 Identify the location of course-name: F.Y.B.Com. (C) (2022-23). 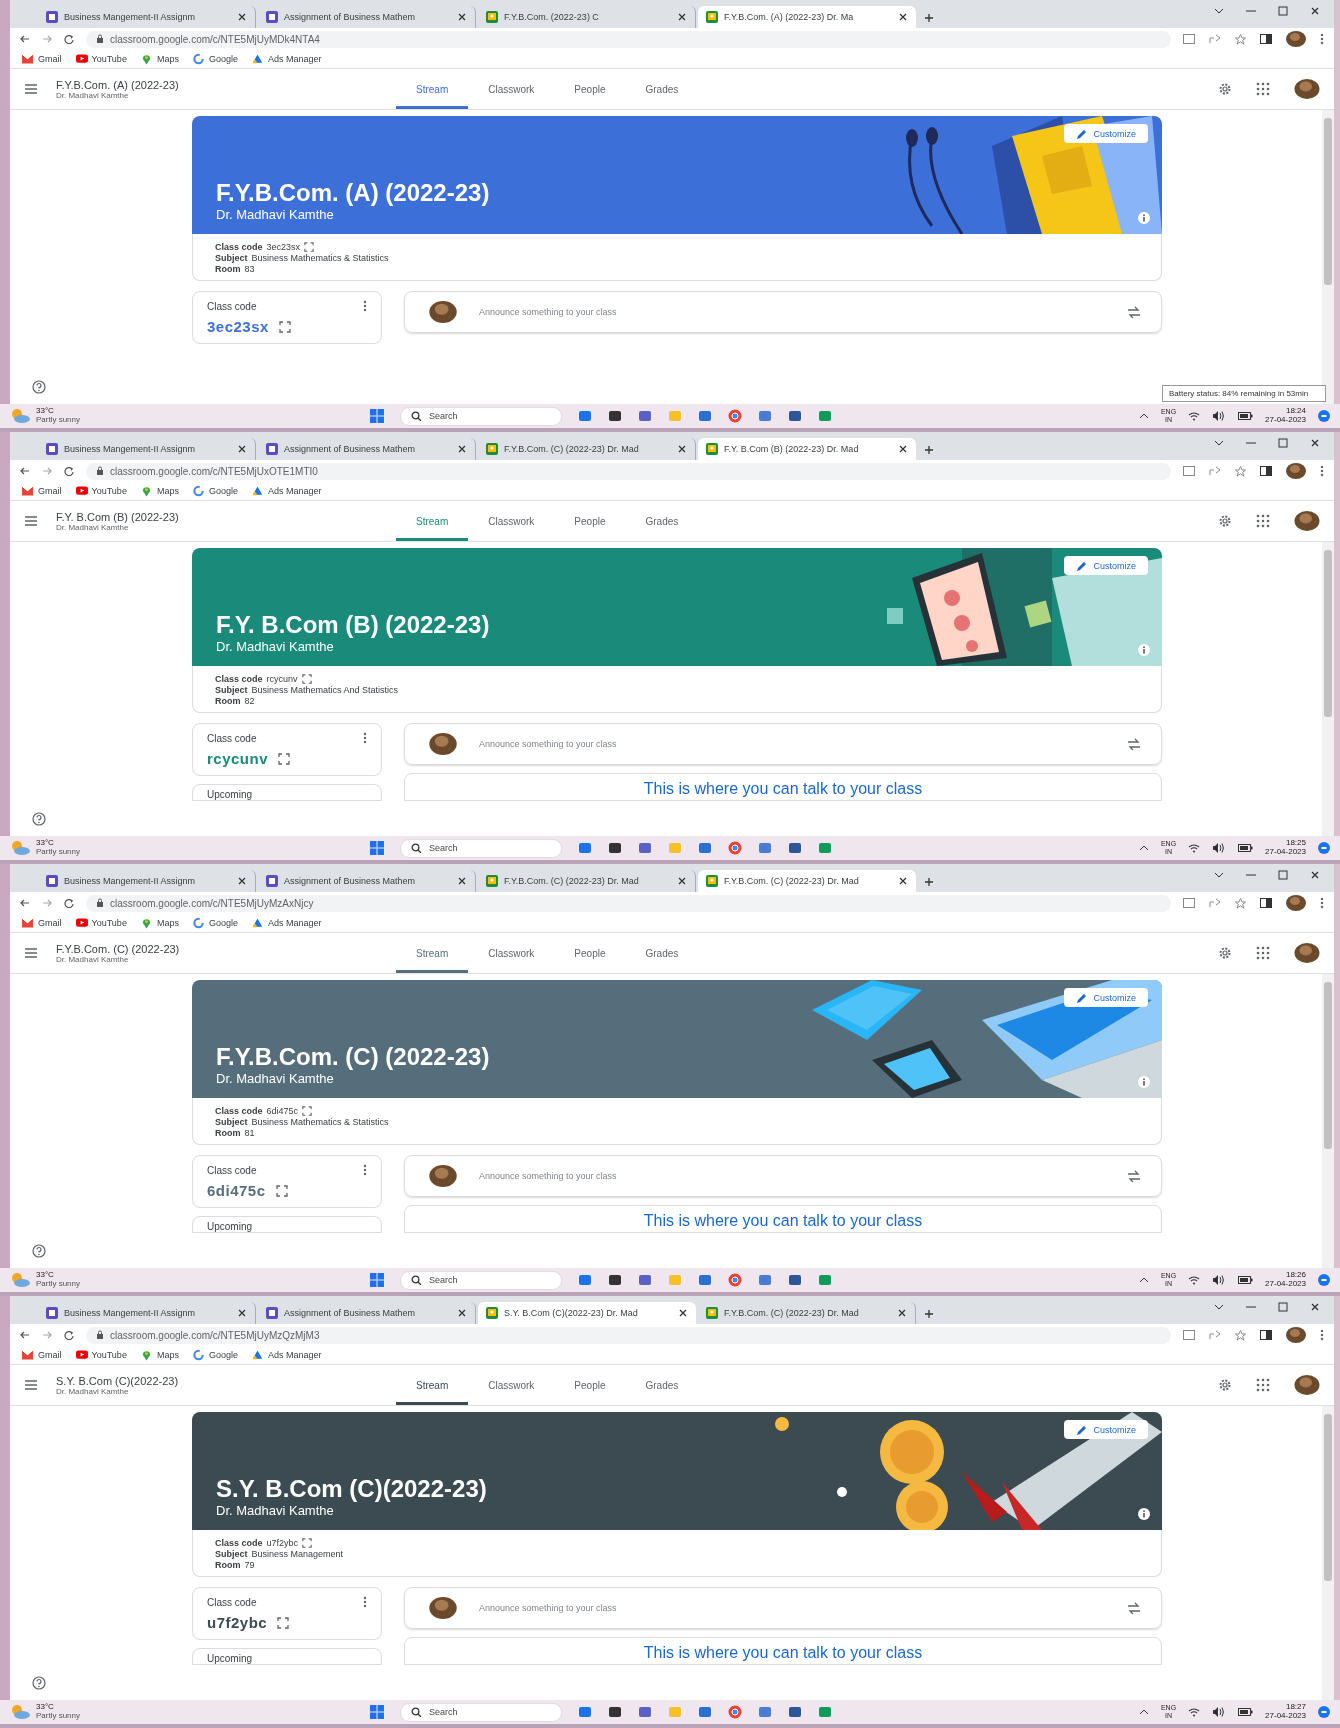
(226, 948).